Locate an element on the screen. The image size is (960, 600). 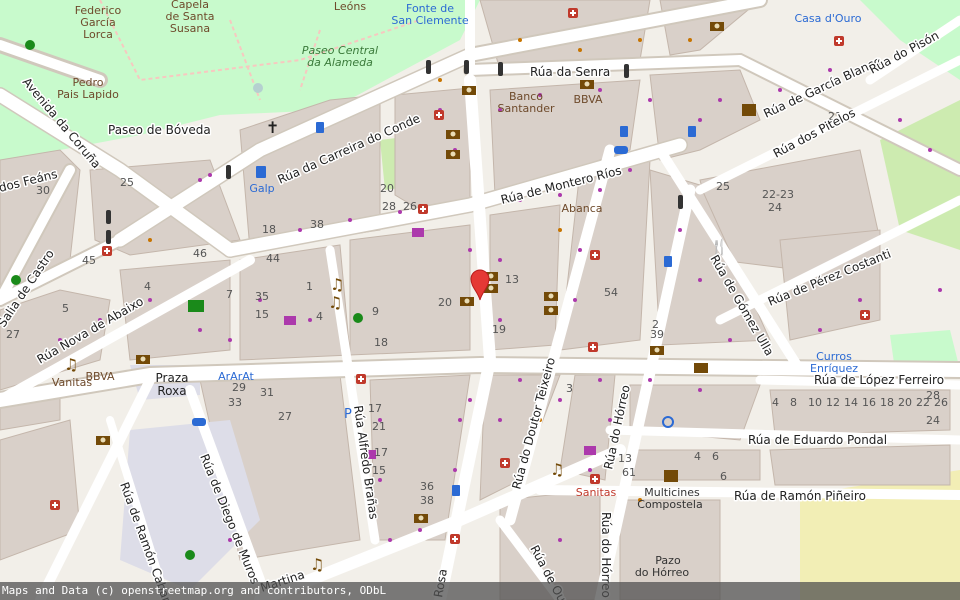
label-pais-lapido: Pais Lapido is located at coordinates (88, 94).